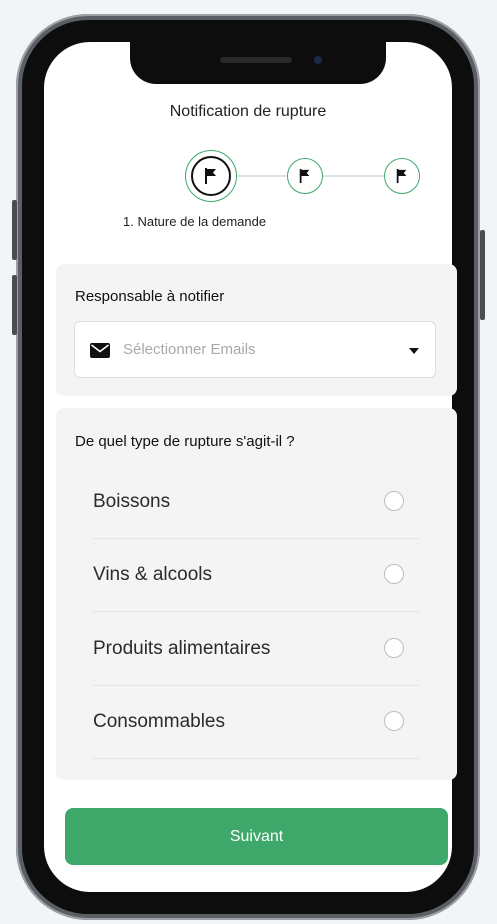 This screenshot has width=497, height=924. What do you see at coordinates (185, 441) in the screenshot?
I see `rupture-type-question: De quel type de rupture s'agit-il ?` at bounding box center [185, 441].